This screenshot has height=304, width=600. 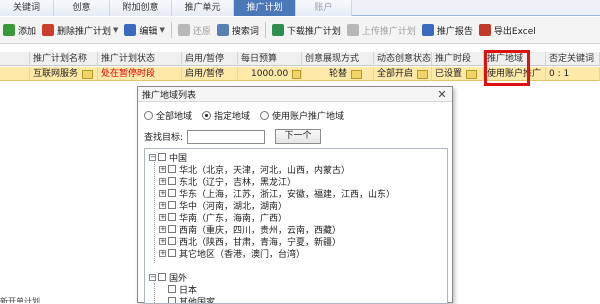 What do you see at coordinates (64, 59) in the screenshot?
I see `col-header-name: 推广计划名称` at bounding box center [64, 59].